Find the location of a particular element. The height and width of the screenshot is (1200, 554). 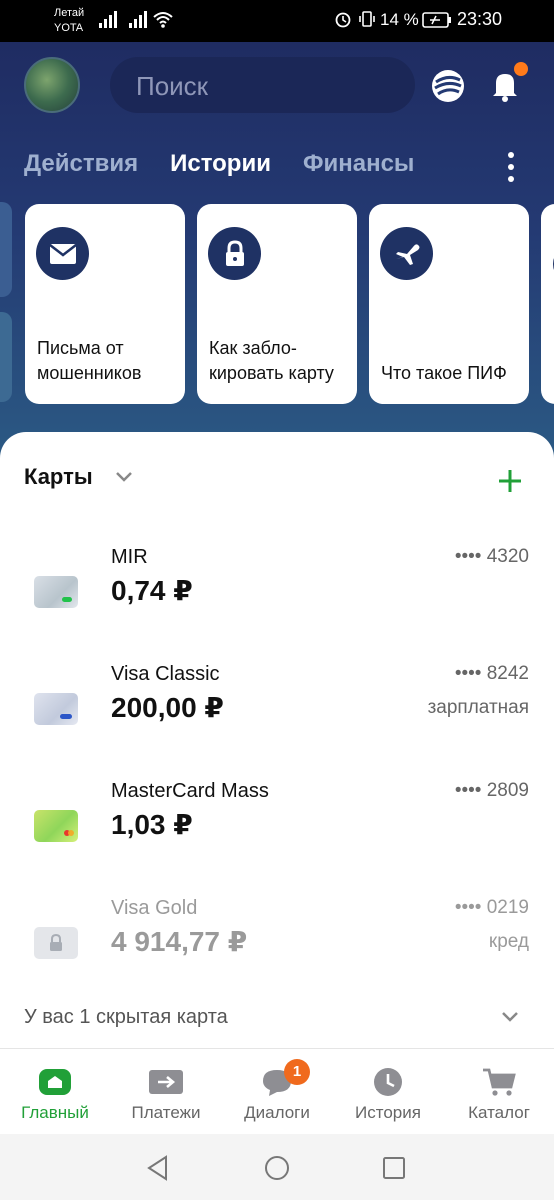

card-name: MIR is located at coordinates (129, 557).